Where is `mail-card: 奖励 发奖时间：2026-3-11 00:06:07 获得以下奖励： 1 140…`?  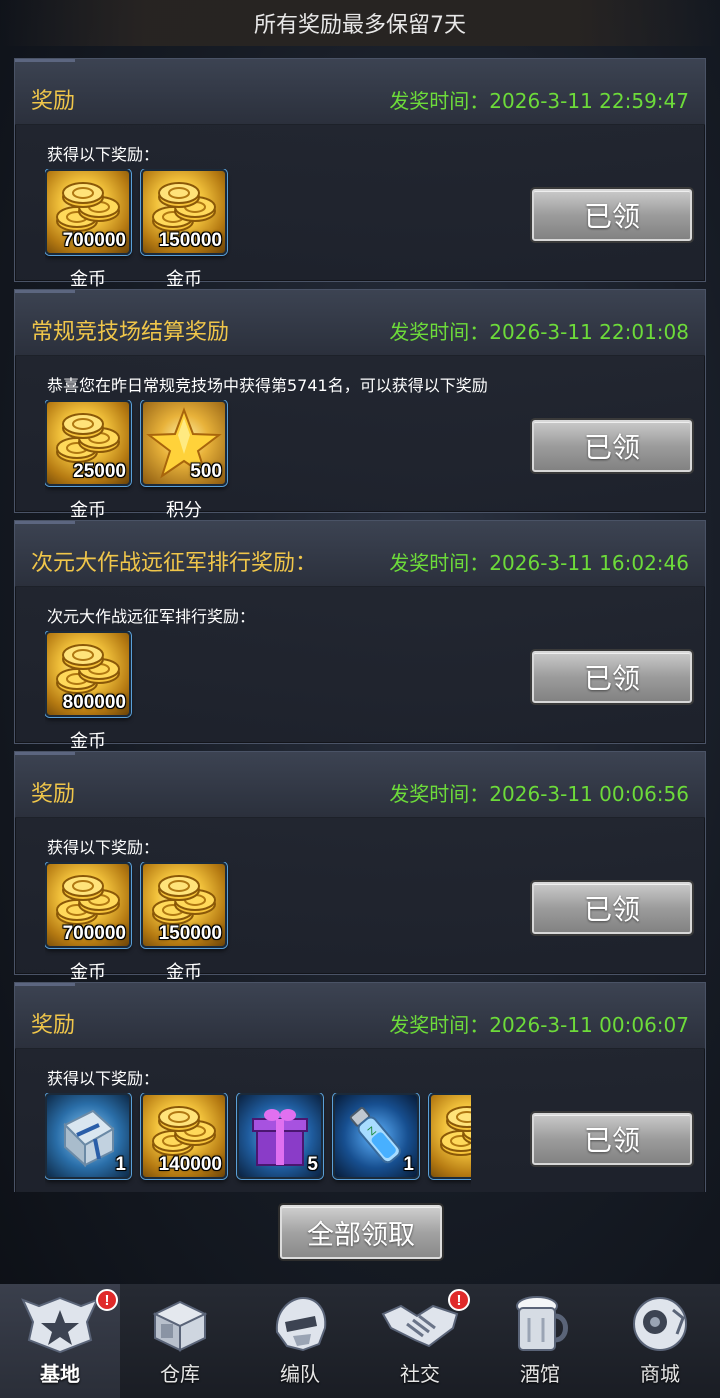
mail-card: 奖励 发奖时间：2026-3-11 00:06:07 获得以下奖励： 1 140… is located at coordinates (360, 1087).